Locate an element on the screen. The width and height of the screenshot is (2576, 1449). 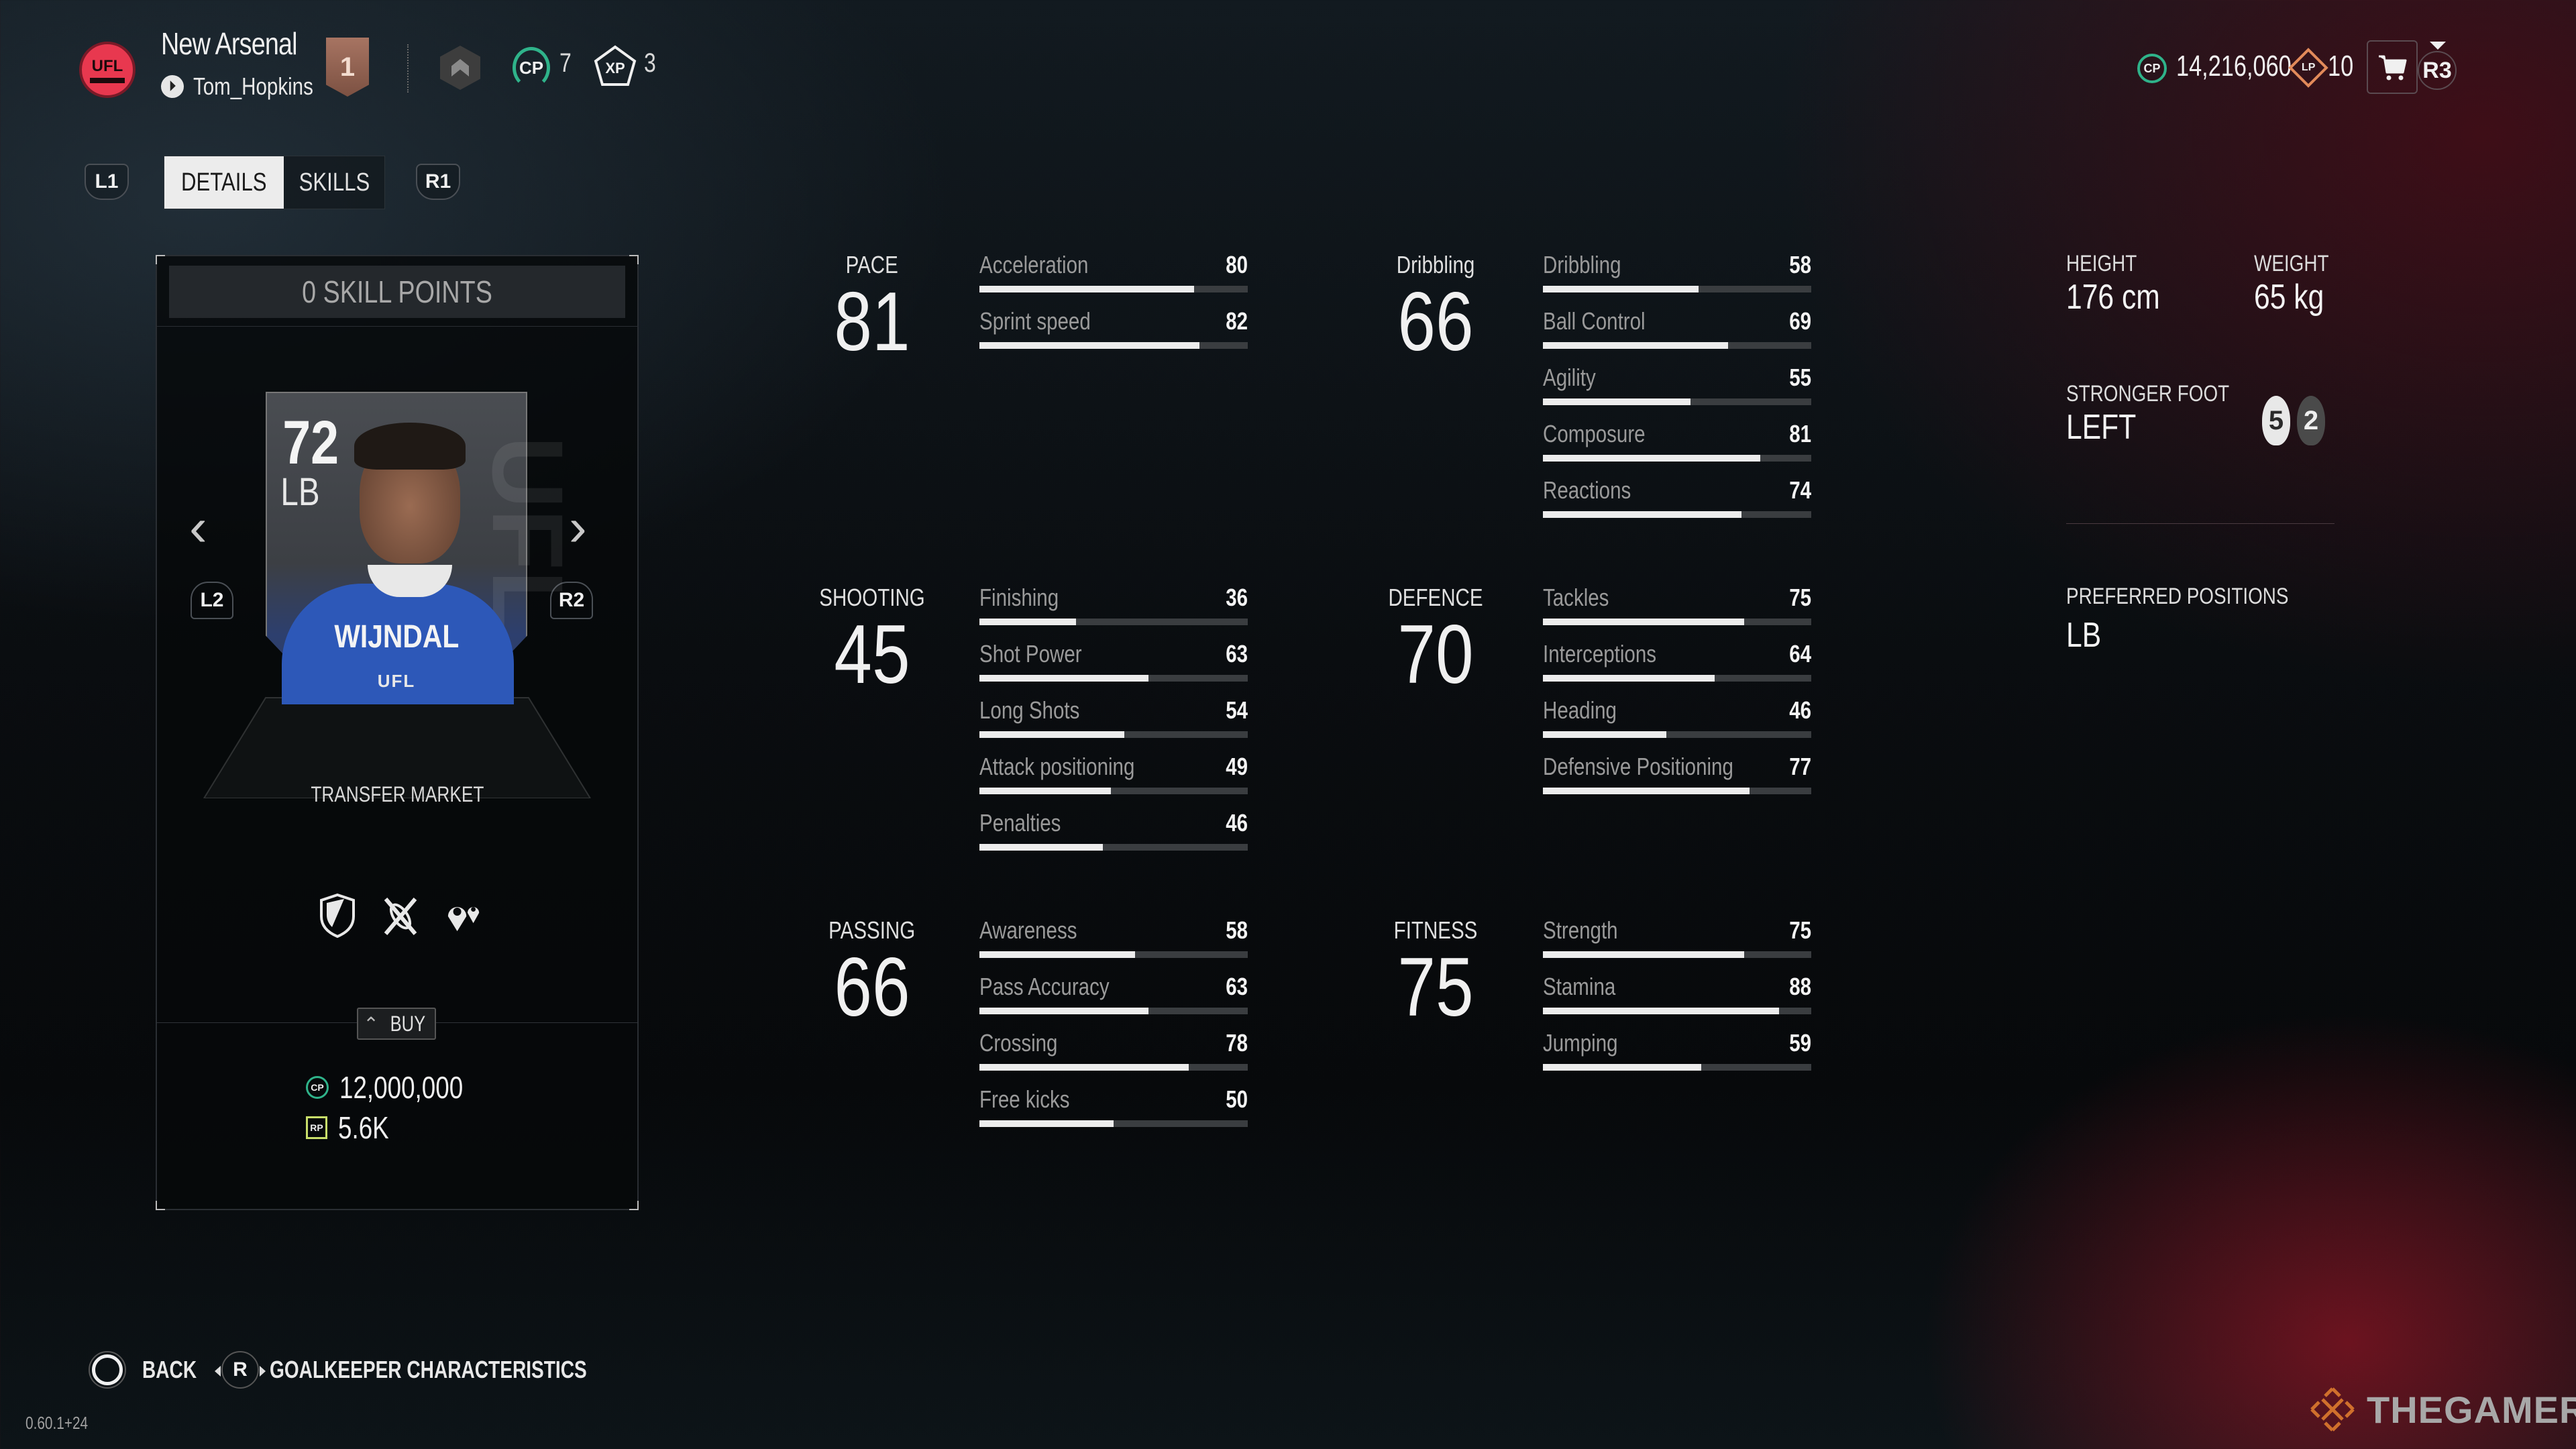
attribute-value: 49 is located at coordinates (1234, 767).